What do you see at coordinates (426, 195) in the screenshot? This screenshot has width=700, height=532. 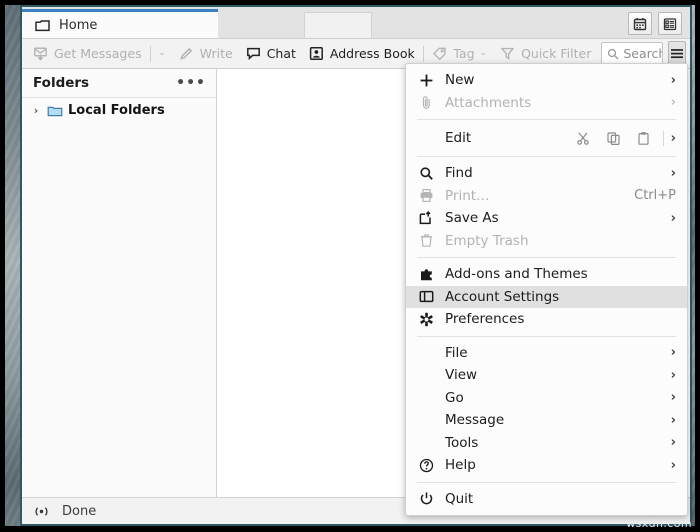 I see `printer-icon` at bounding box center [426, 195].